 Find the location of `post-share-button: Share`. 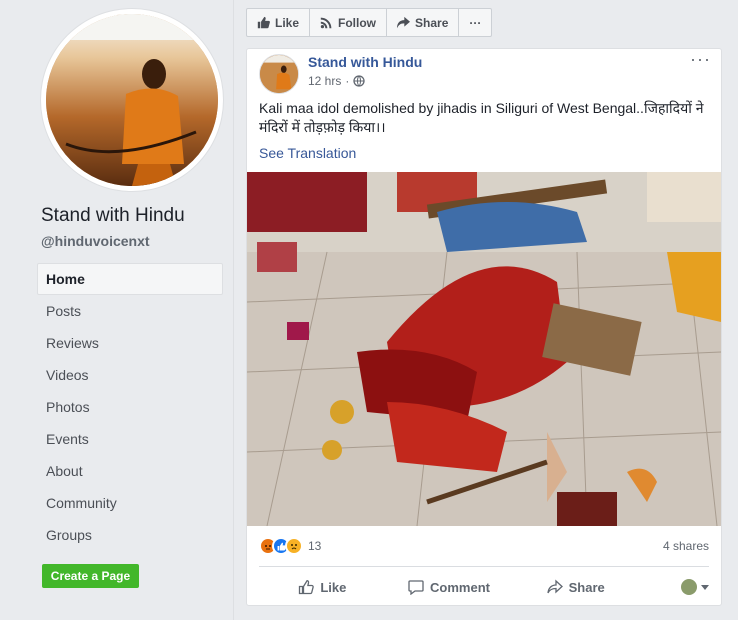

post-share-button: Share is located at coordinates (575, 587).